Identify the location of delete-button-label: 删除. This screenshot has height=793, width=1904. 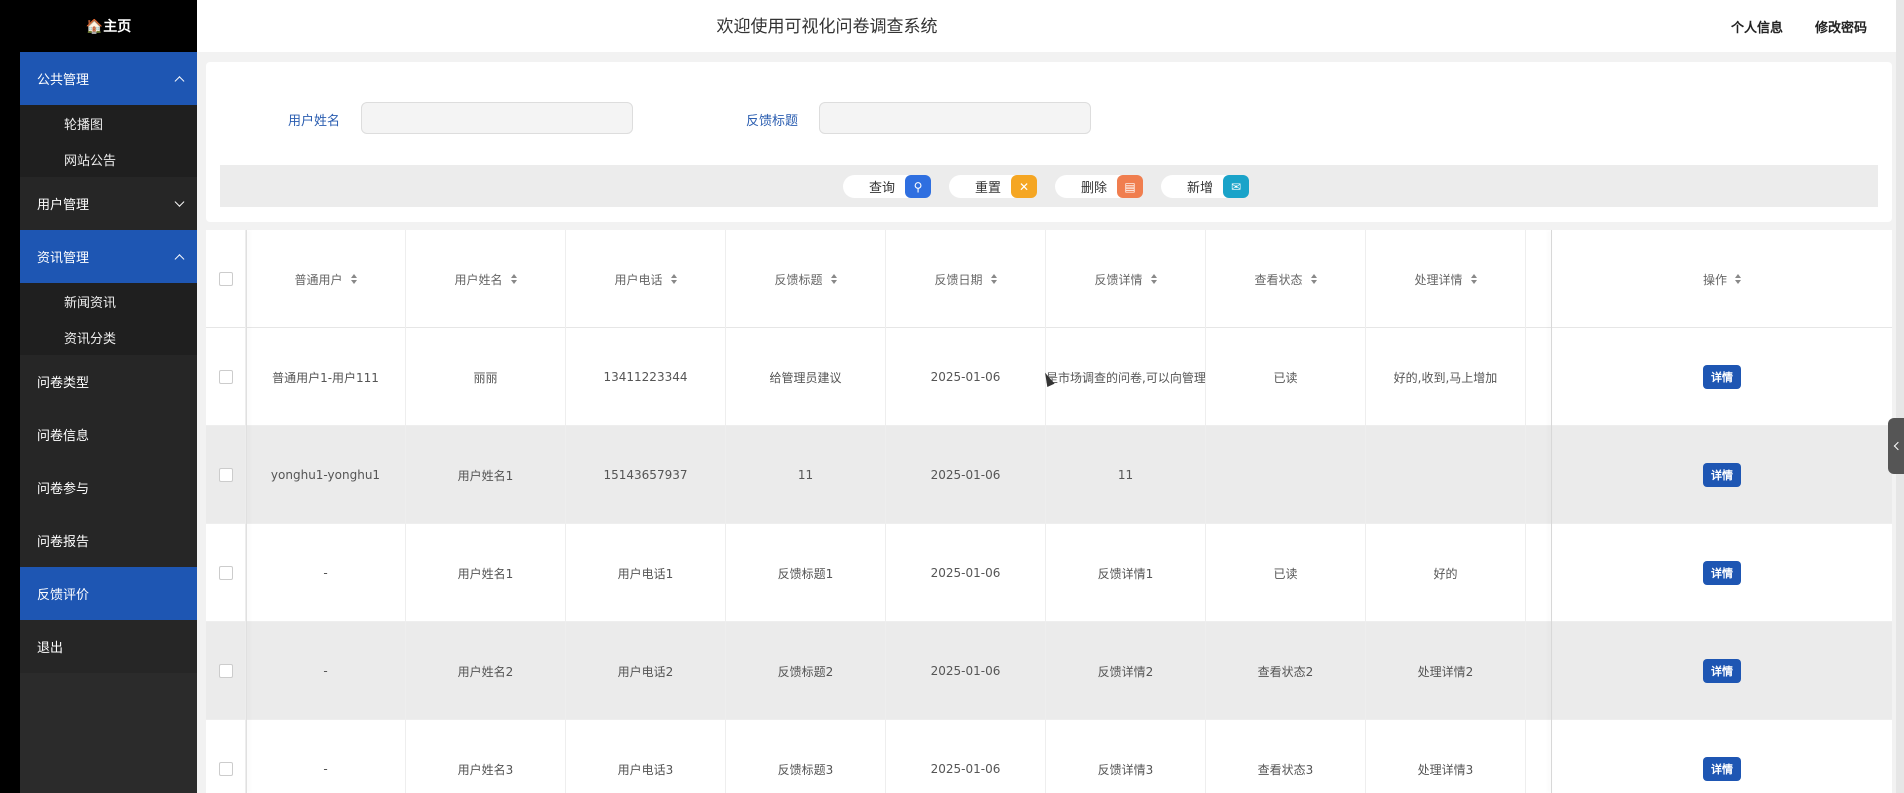
(1094, 188).